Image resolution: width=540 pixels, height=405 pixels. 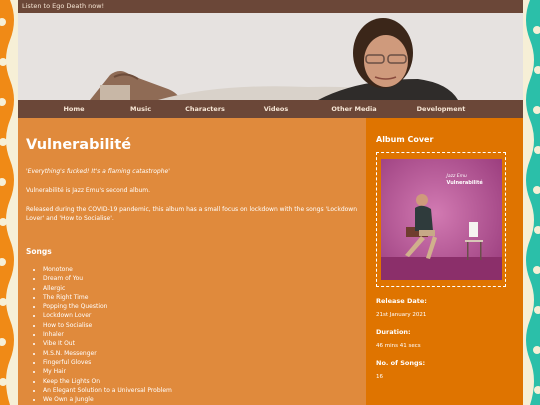 I want to click on nav-home: Home, so click(x=74, y=109).